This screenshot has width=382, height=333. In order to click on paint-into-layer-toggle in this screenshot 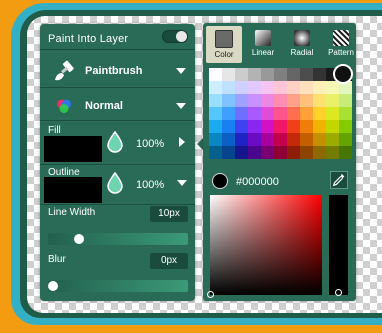, I will do `click(175, 36)`.